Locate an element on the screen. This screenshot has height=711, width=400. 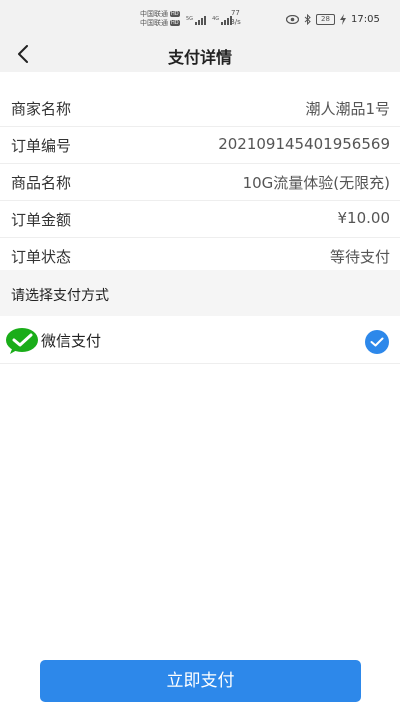
order-info-row-merchant: 商家名称 潮人潮品1号 is located at coordinates (200, 108).